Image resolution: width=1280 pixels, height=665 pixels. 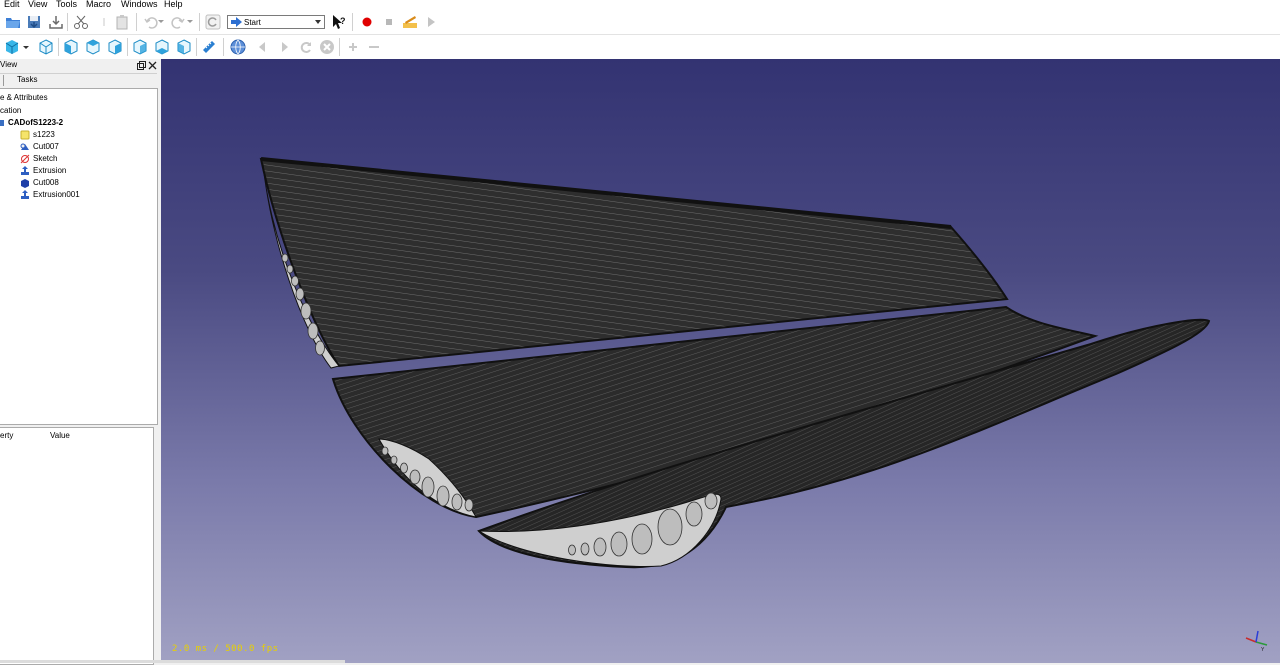 What do you see at coordinates (7, 435) in the screenshot?
I see `property-column-header: erty` at bounding box center [7, 435].